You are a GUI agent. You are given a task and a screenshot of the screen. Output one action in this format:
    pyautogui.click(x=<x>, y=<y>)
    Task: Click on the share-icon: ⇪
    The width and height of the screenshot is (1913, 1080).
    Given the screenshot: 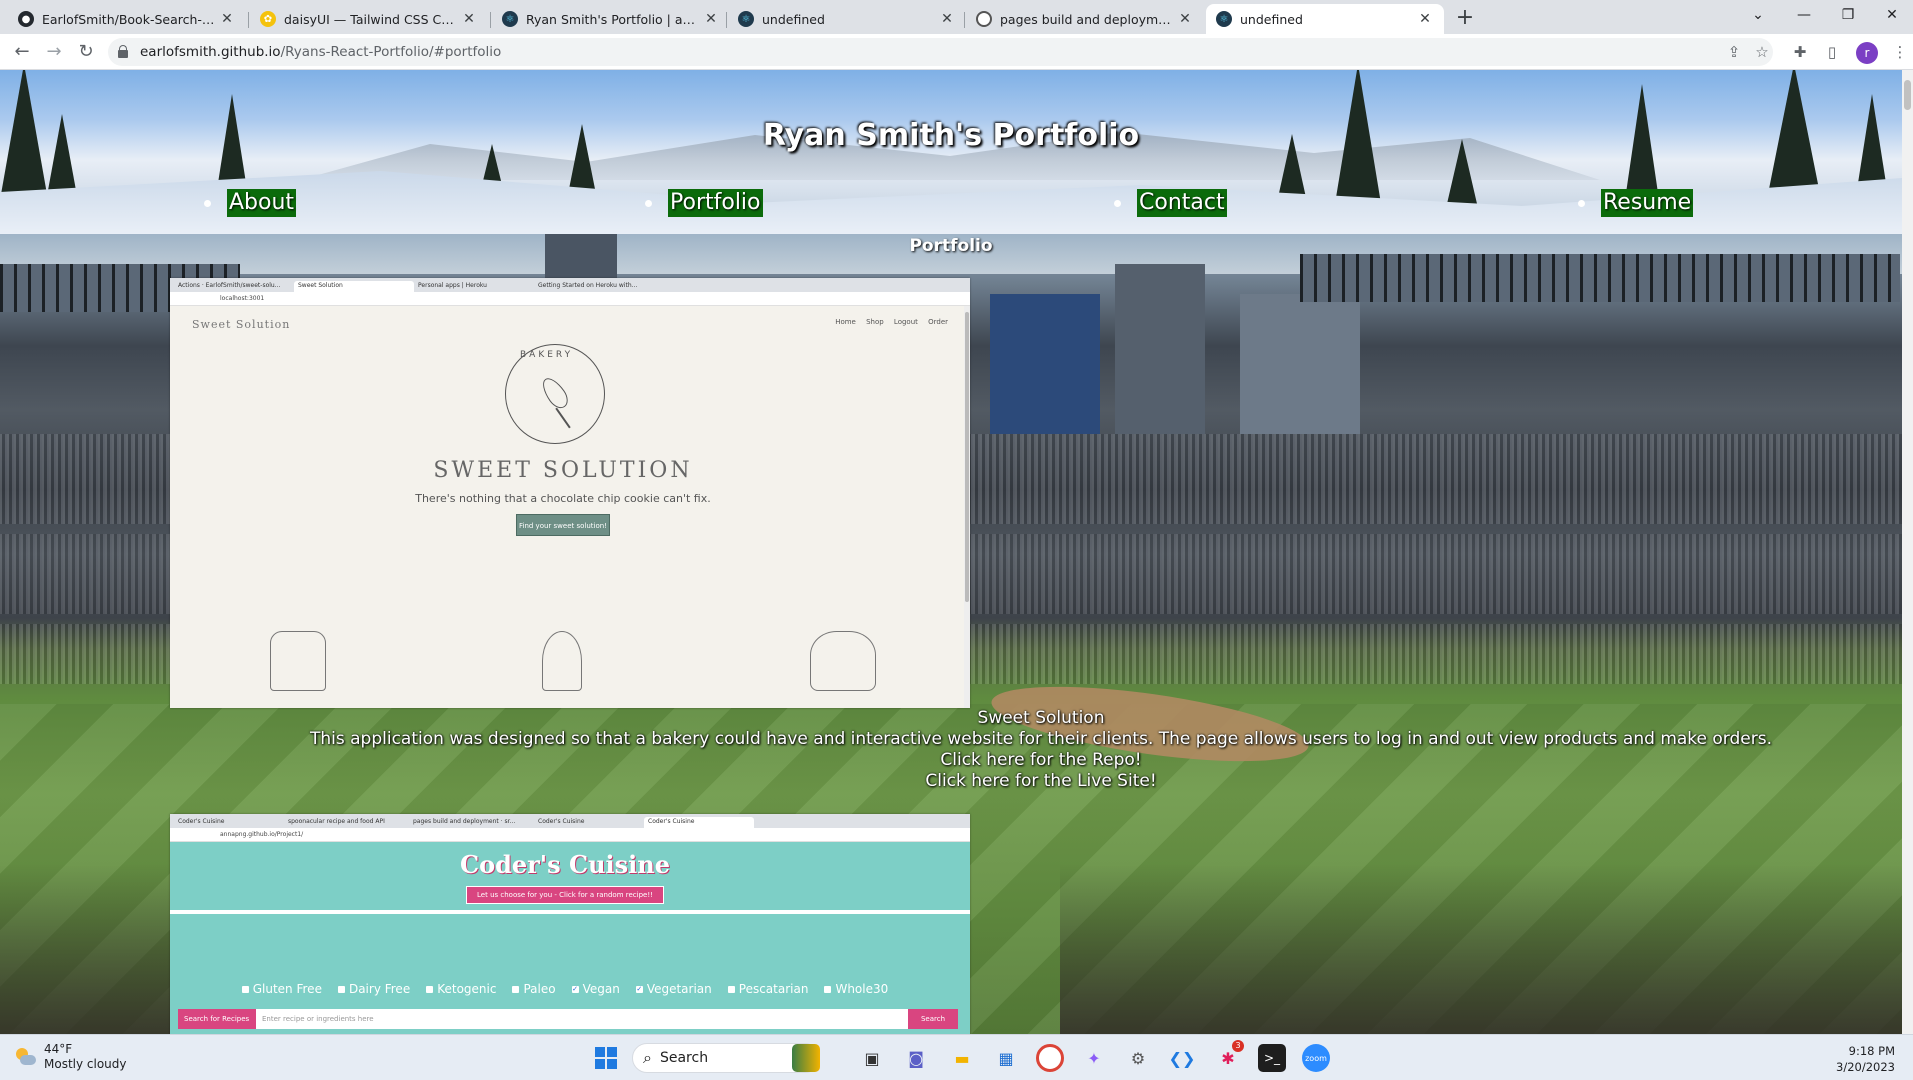 What is the action you would take?
    pyautogui.click(x=1734, y=52)
    